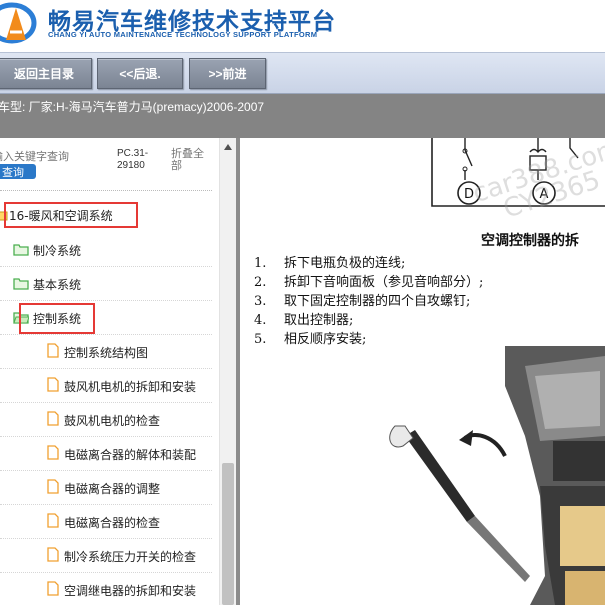 The width and height of the screenshot is (605, 605). What do you see at coordinates (302, 73) in the screenshot?
I see `toolbar: 返回主目录 <<后退. >>前进` at bounding box center [302, 73].